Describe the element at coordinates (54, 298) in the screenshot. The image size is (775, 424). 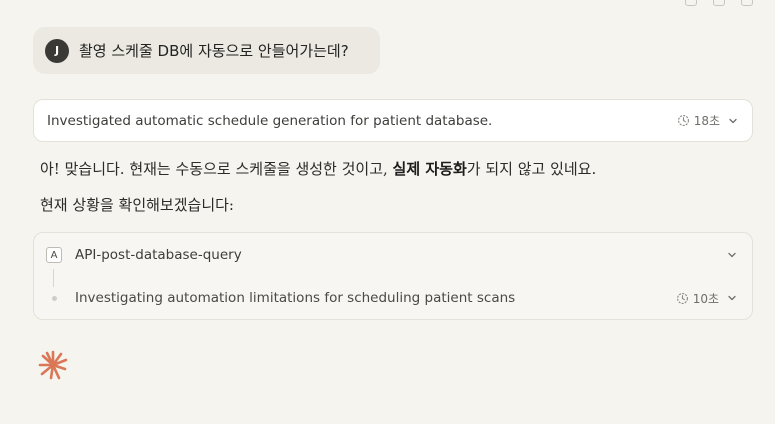
I see `step-dot` at that location.